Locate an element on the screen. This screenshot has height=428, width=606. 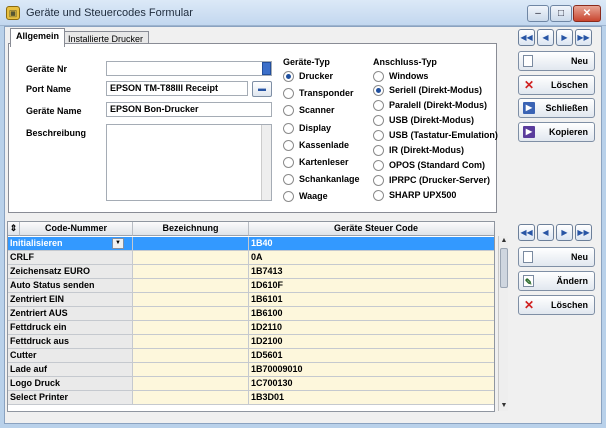
radio-drucker: Drucker is located at coordinates (308, 76).